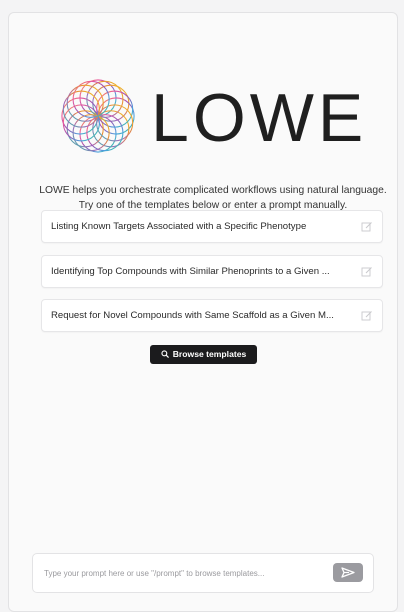  I want to click on app-logo: LOWE, so click(217, 119).